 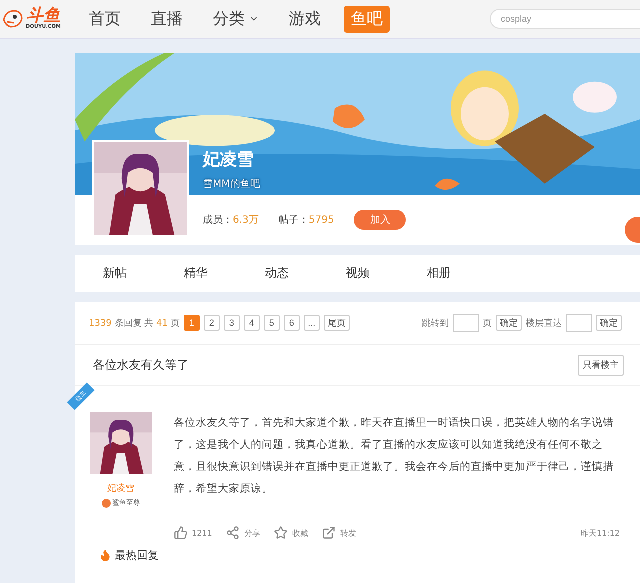 What do you see at coordinates (439, 273) in the screenshot?
I see `section-tab: 相册` at bounding box center [439, 273].